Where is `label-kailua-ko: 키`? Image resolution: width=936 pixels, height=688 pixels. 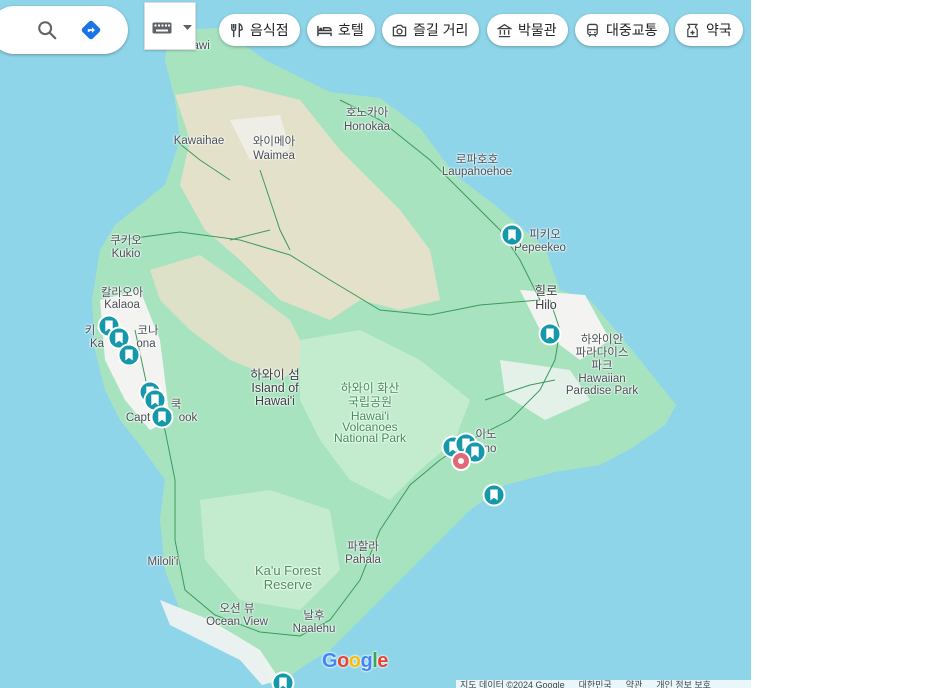 label-kailua-ko: 키 is located at coordinates (90, 331).